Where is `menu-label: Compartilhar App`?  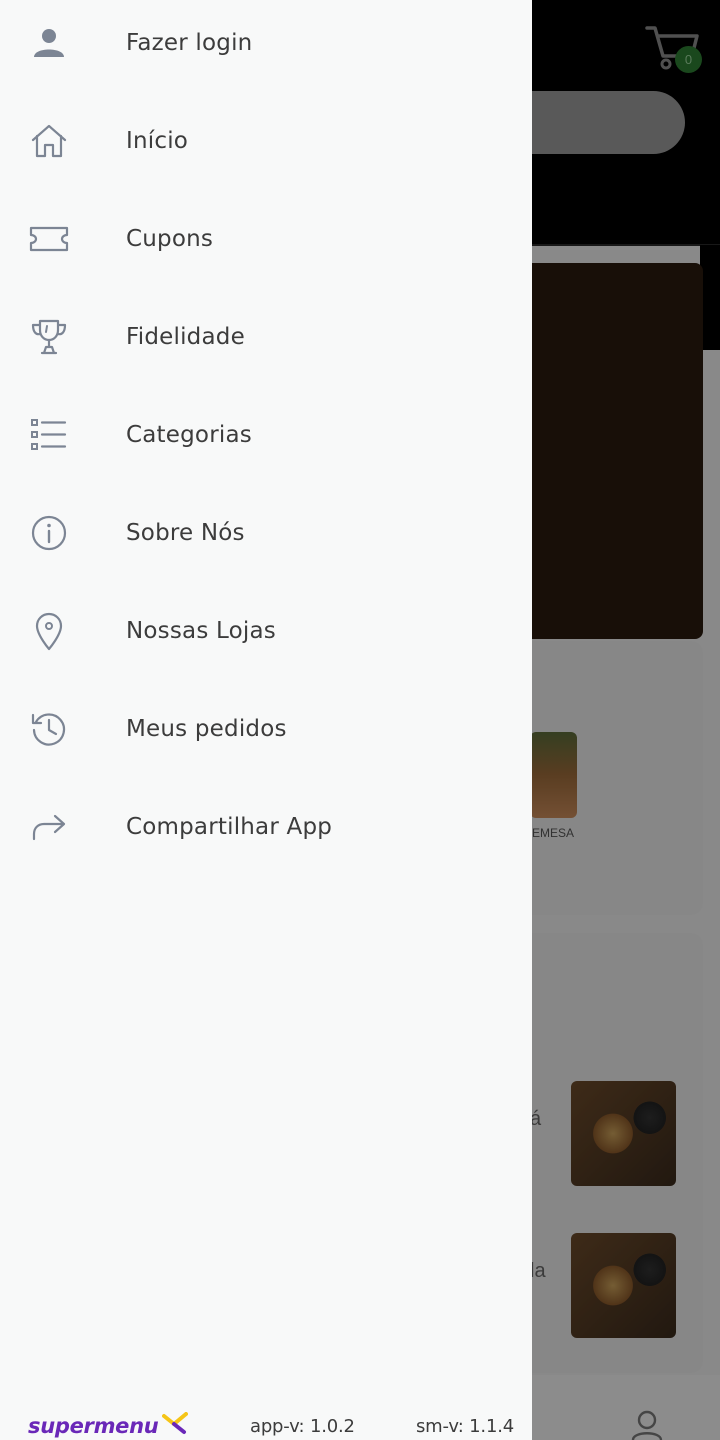 menu-label: Compartilhar App is located at coordinates (229, 827).